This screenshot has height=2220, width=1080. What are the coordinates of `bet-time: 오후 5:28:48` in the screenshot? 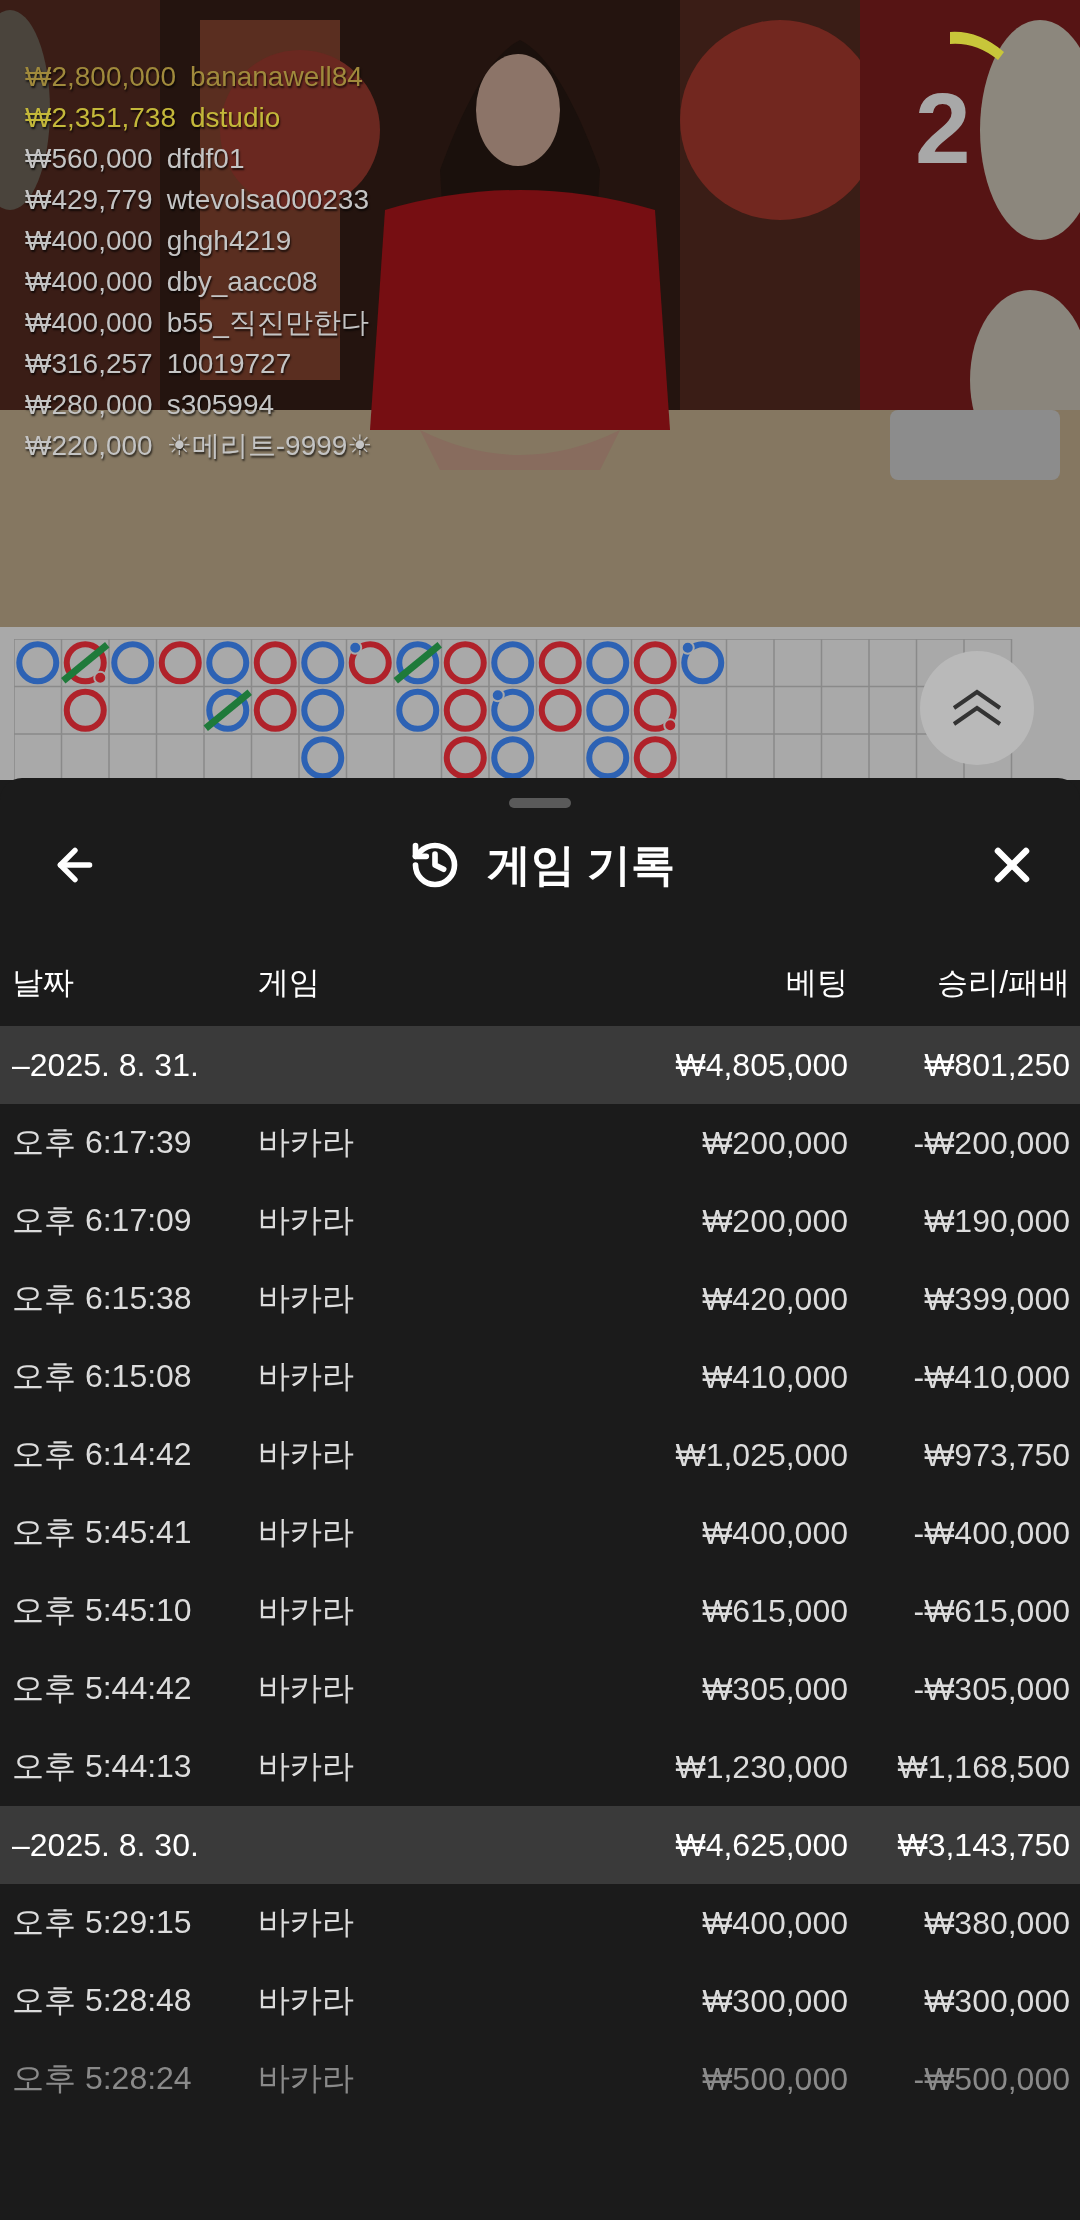 It's located at (102, 2000).